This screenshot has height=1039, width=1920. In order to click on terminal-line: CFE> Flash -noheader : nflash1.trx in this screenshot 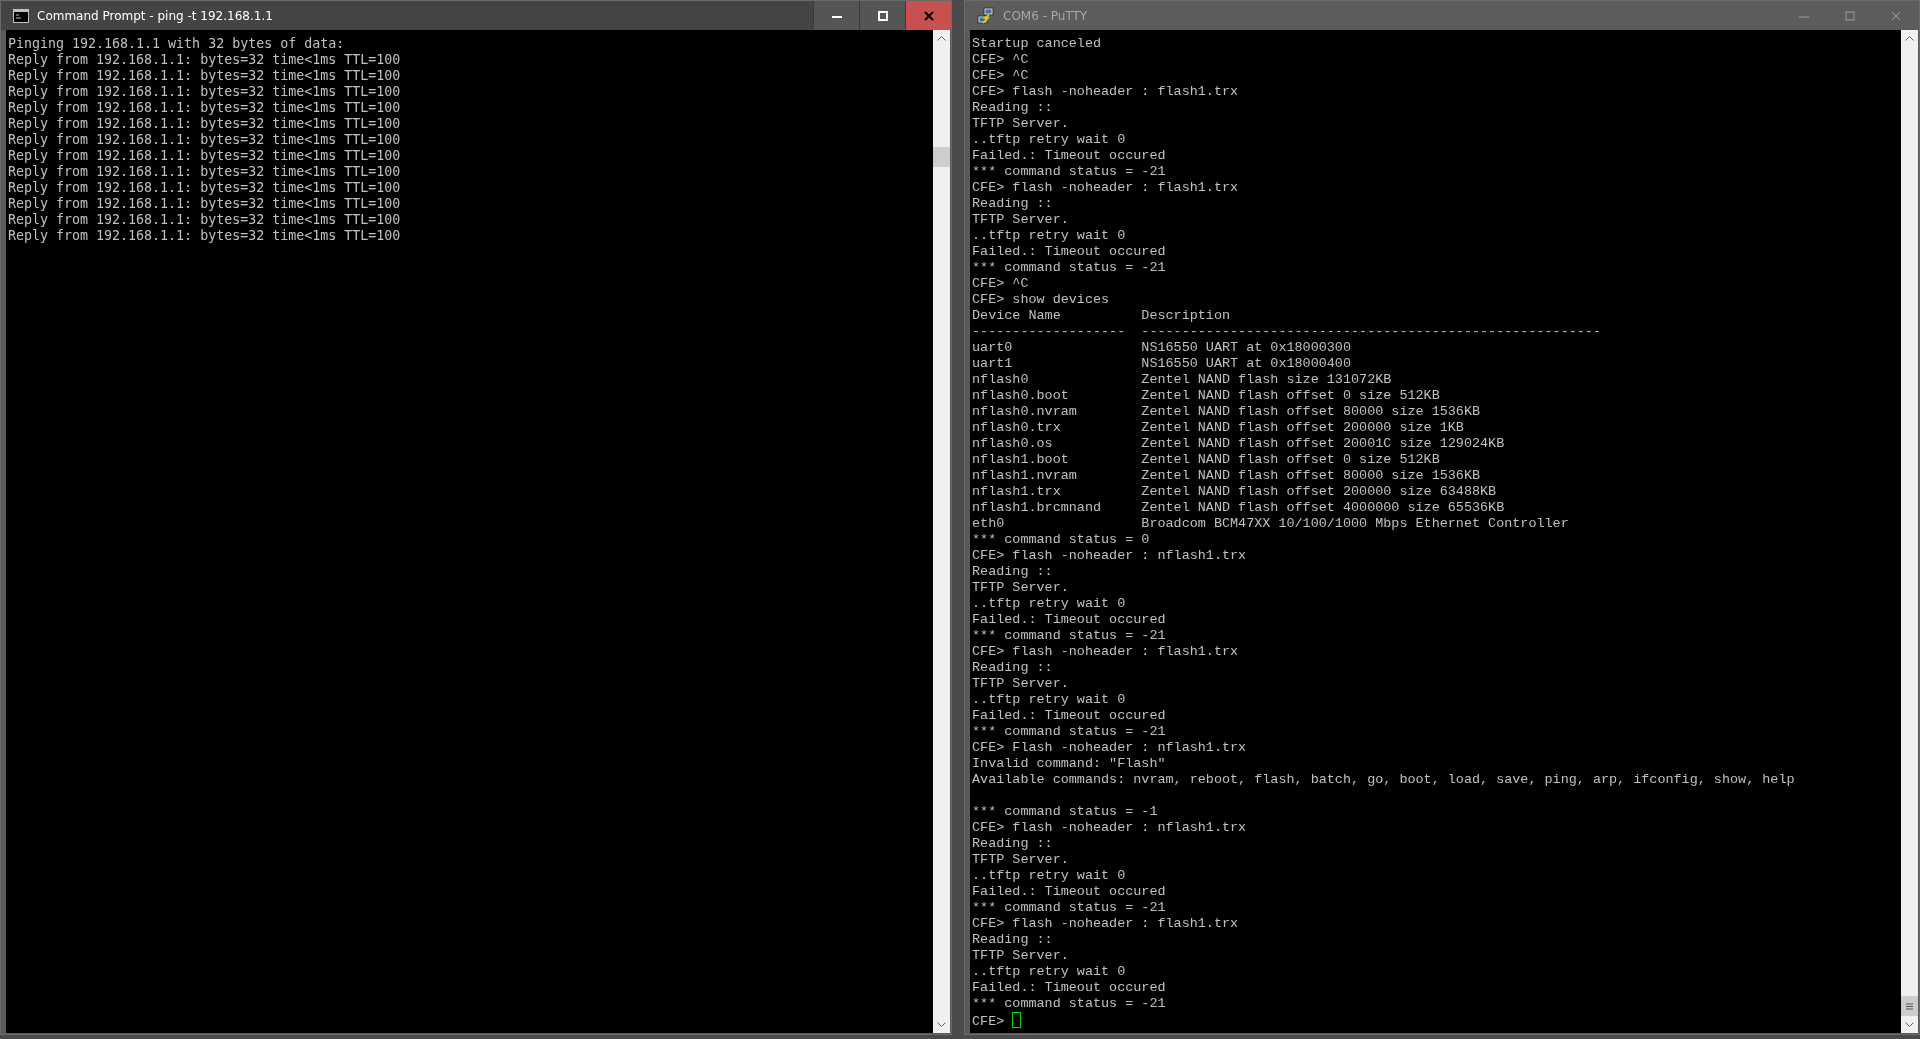, I will do `click(1110, 748)`.